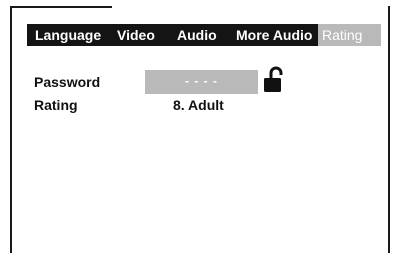 The height and width of the screenshot is (253, 393). What do you see at coordinates (201, 82) in the screenshot?
I see `password-field: - - - -` at bounding box center [201, 82].